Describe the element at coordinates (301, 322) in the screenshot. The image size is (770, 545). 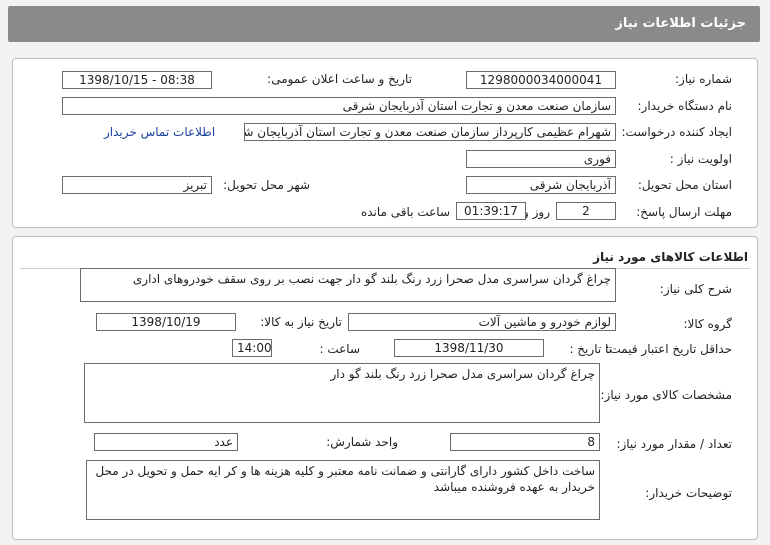
I see `need-date-label: تاریخ نیاز به کالا:` at that location.